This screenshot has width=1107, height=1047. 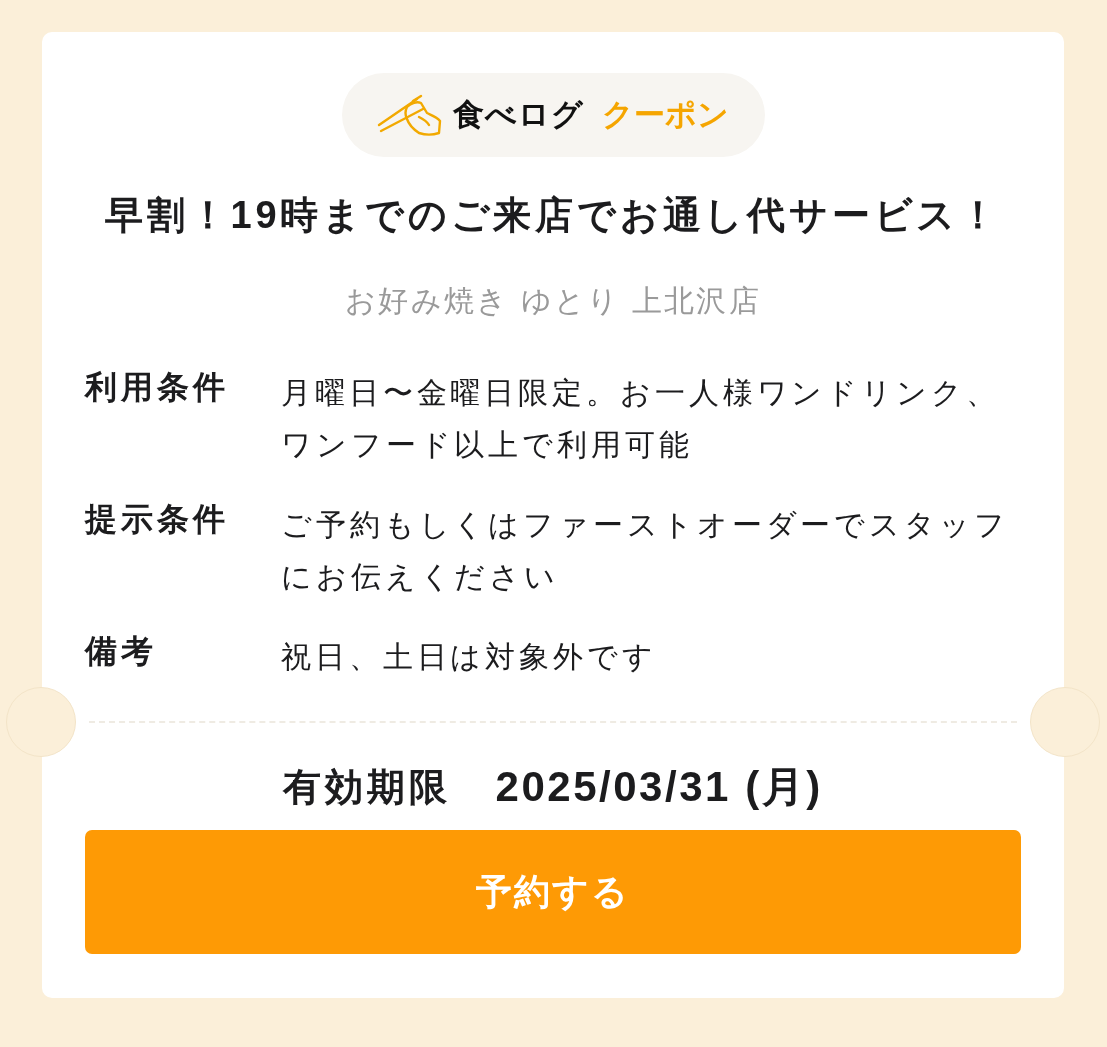 I want to click on condition-label: 利用条件, so click(x=158, y=387).